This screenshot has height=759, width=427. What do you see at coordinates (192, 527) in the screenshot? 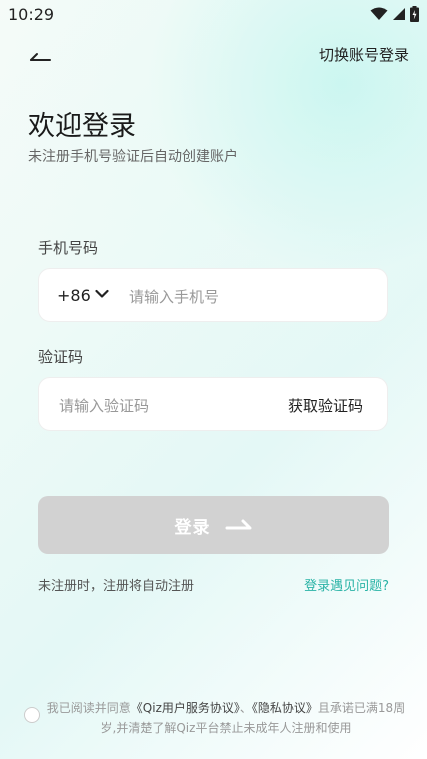
I see `login-button-label: 登录` at bounding box center [192, 527].